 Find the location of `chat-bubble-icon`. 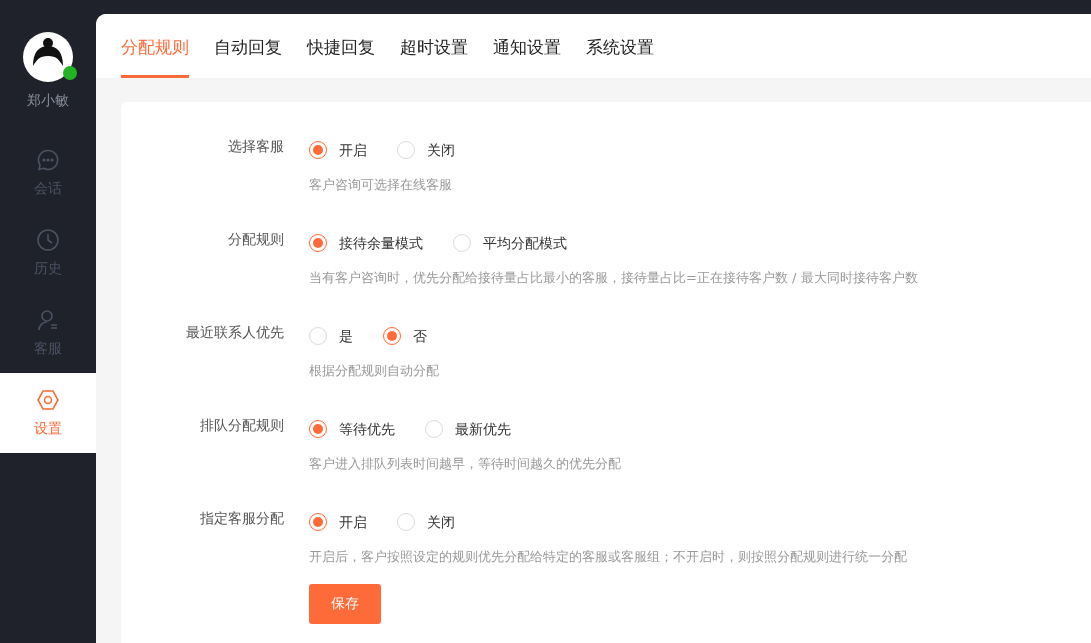

chat-bubble-icon is located at coordinates (48, 159).